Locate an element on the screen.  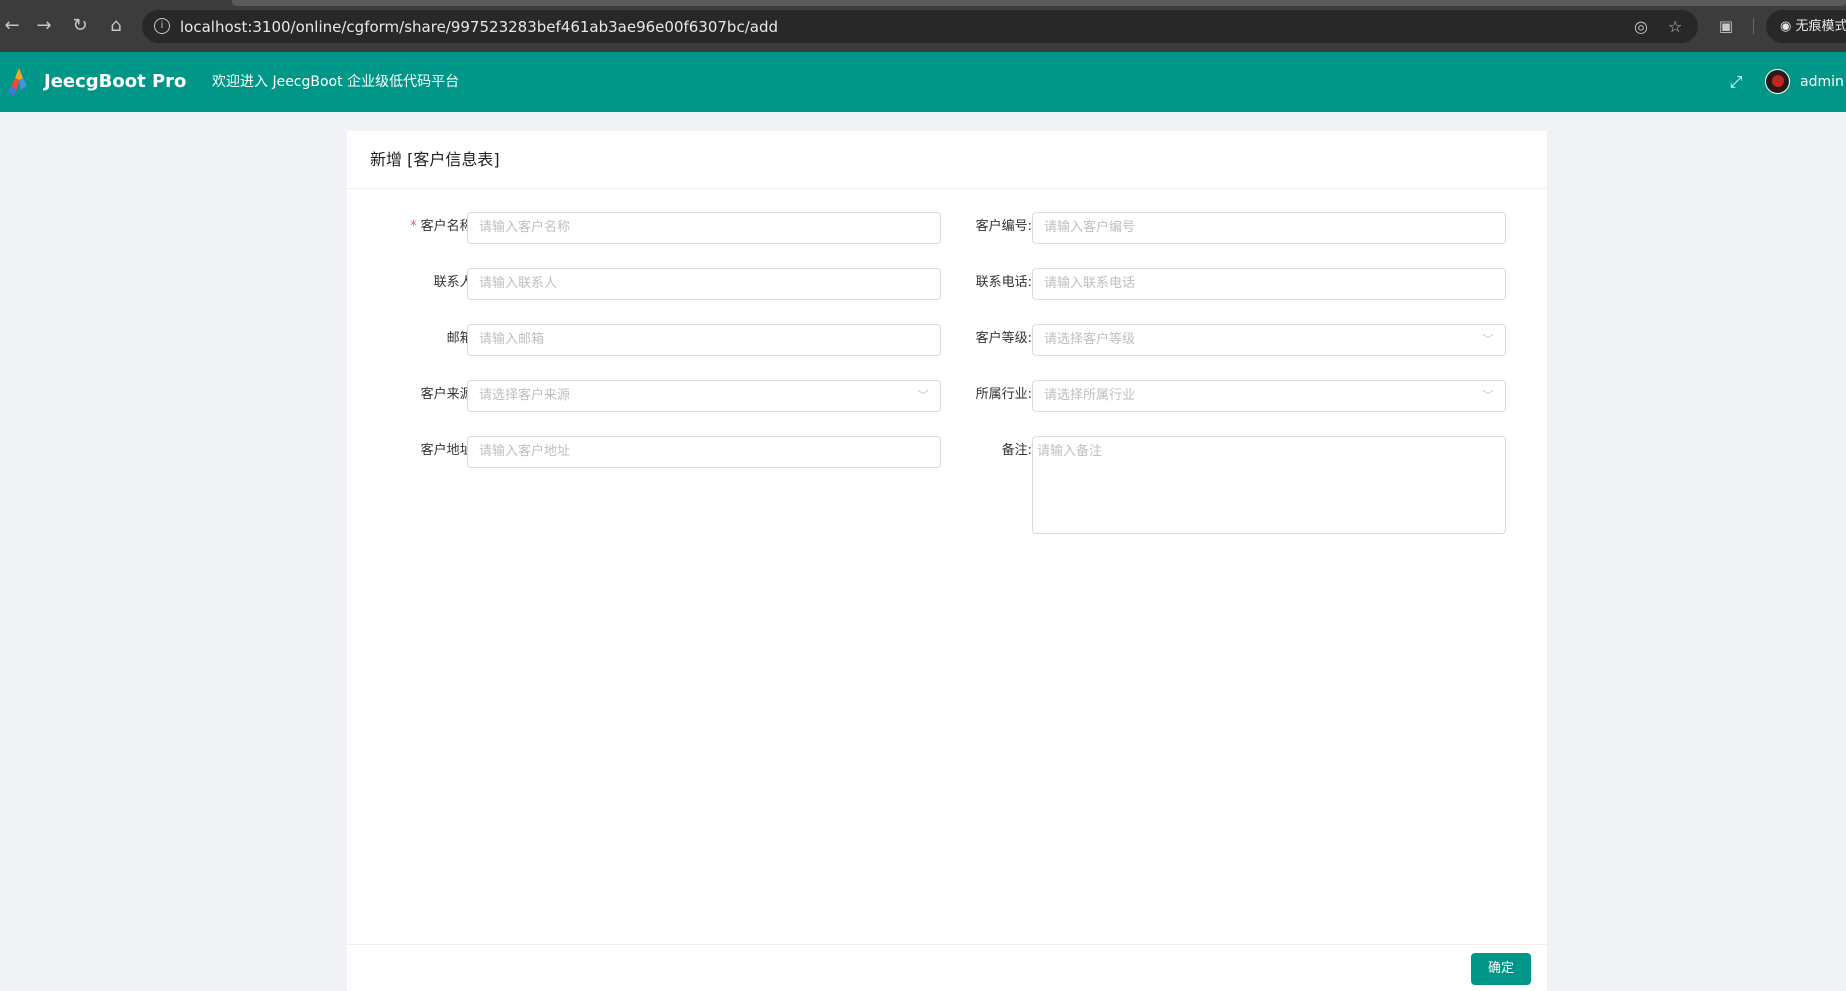
contact-phone-input: 请输入联系电话 is located at coordinates (1269, 284).